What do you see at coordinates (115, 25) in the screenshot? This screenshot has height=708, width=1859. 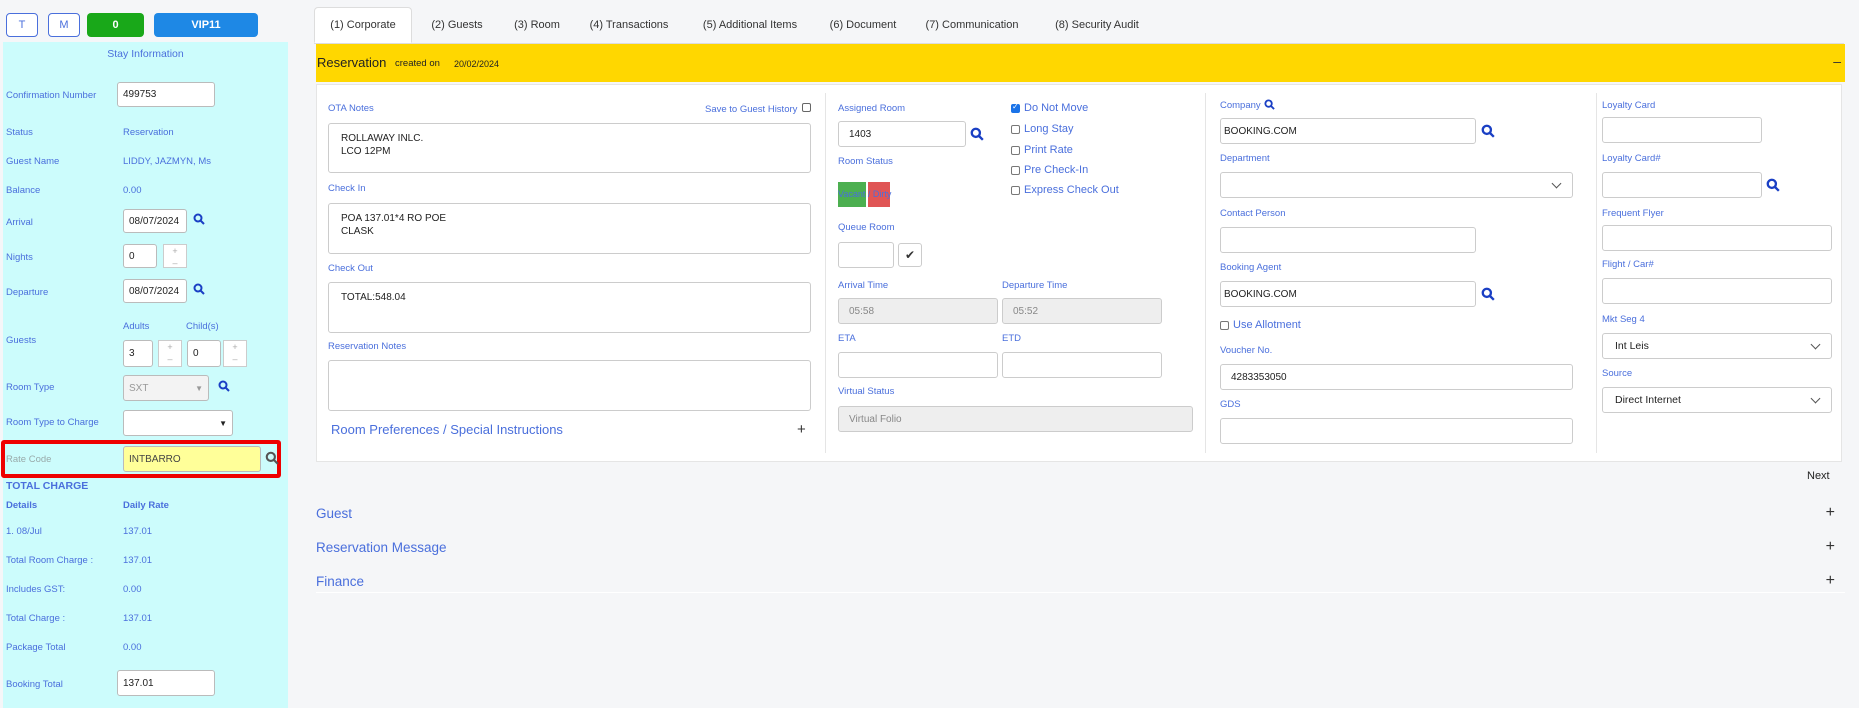 I see `count-button: 0` at bounding box center [115, 25].